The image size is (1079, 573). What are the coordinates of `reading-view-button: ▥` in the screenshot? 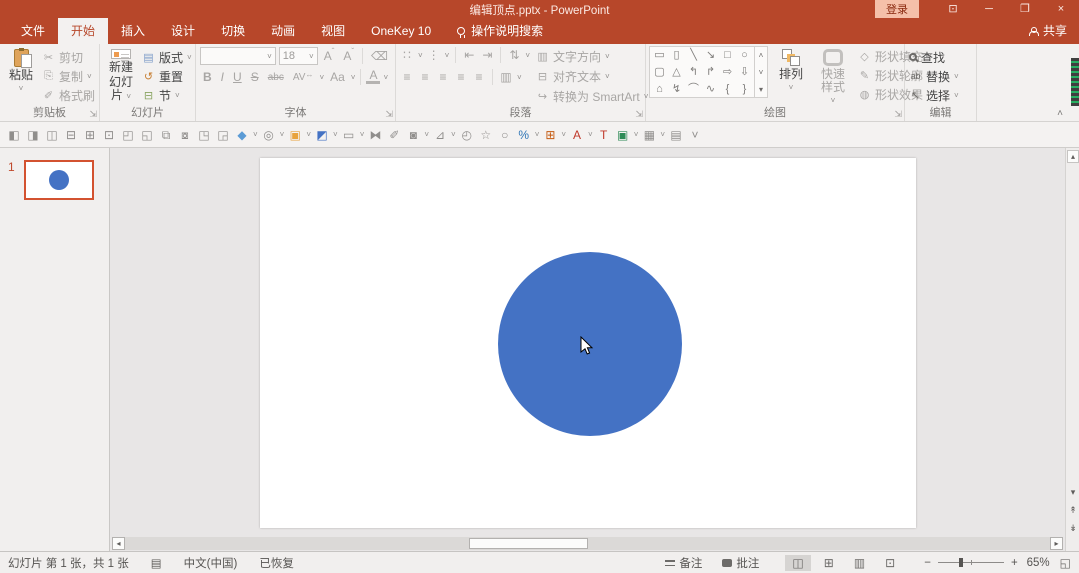 It's located at (859, 563).